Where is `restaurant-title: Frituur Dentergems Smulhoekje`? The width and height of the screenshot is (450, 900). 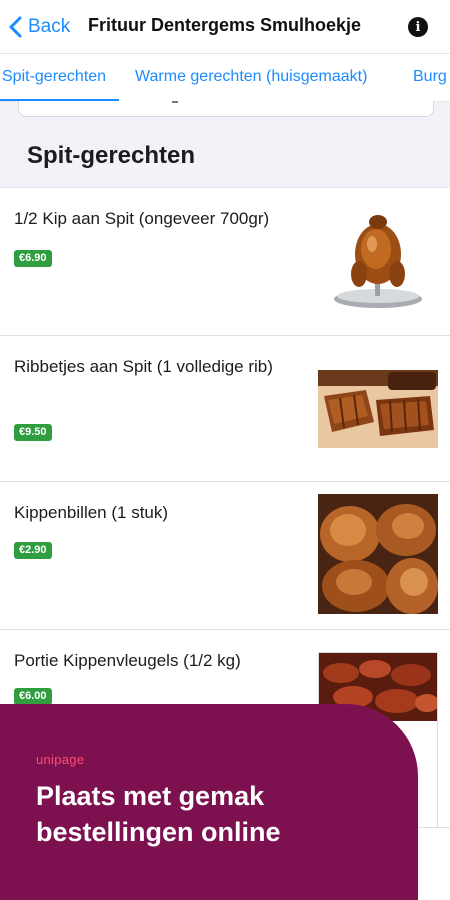
restaurant-title: Frituur Dentergems Smulhoekje is located at coordinates (225, 25).